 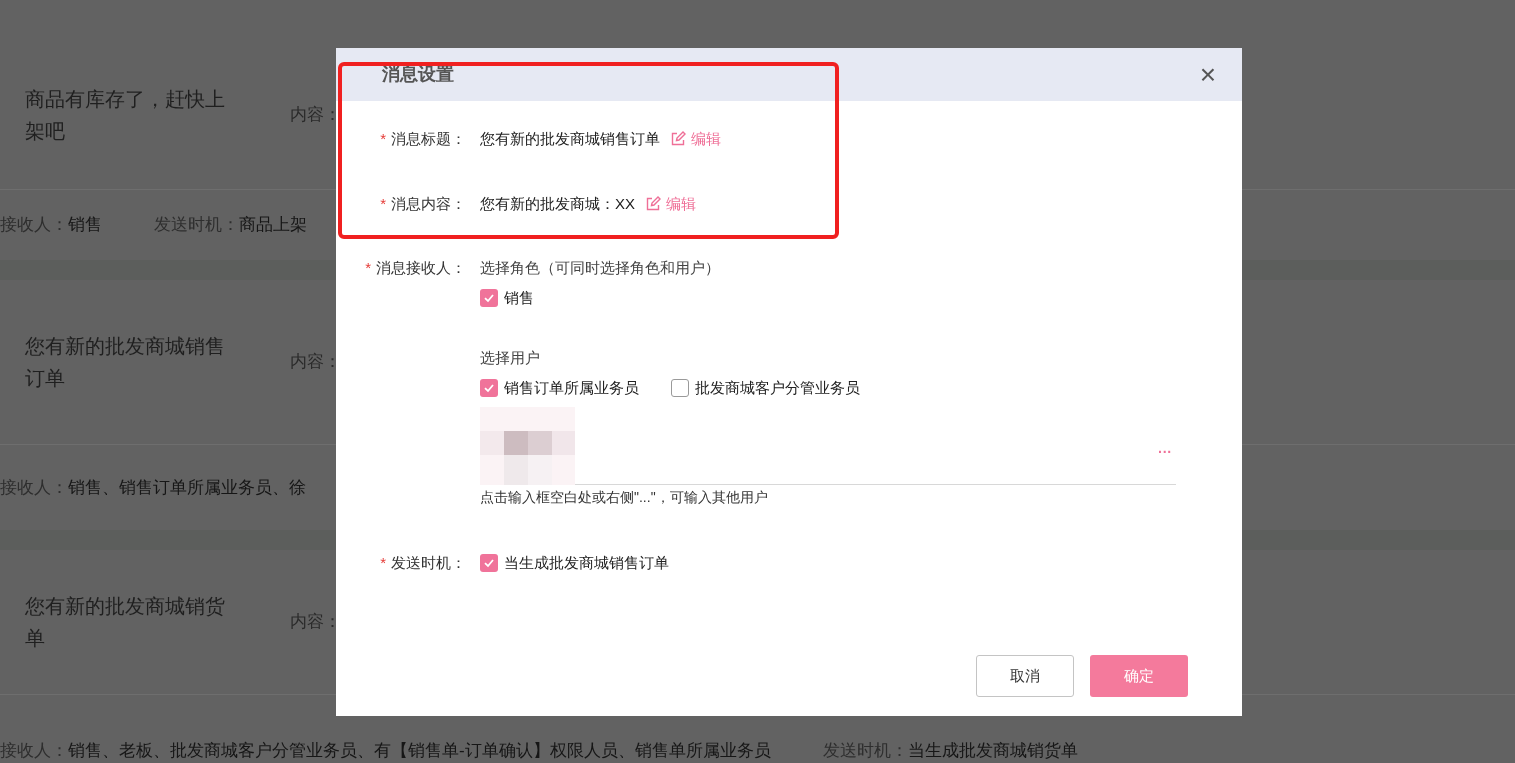 I want to click on row-title: 您有新的批发商城销售订单, so click(x=125, y=362).